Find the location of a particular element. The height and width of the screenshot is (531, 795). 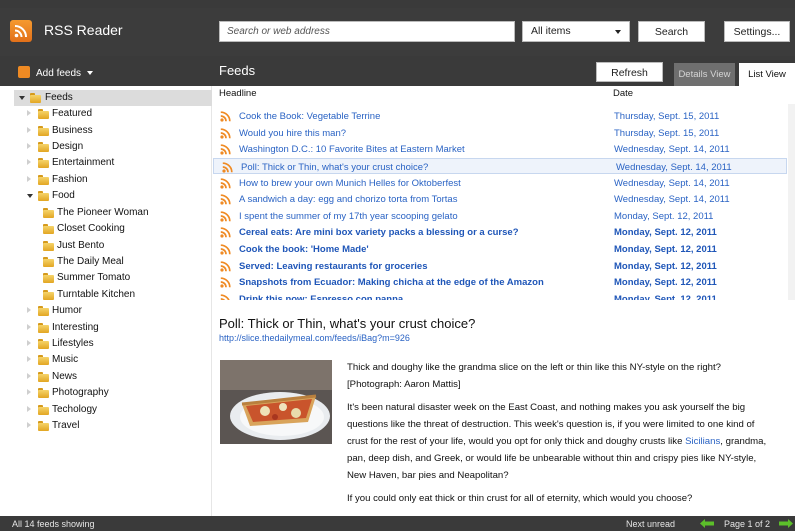

tree-item-label: Techology is located at coordinates (75, 409).